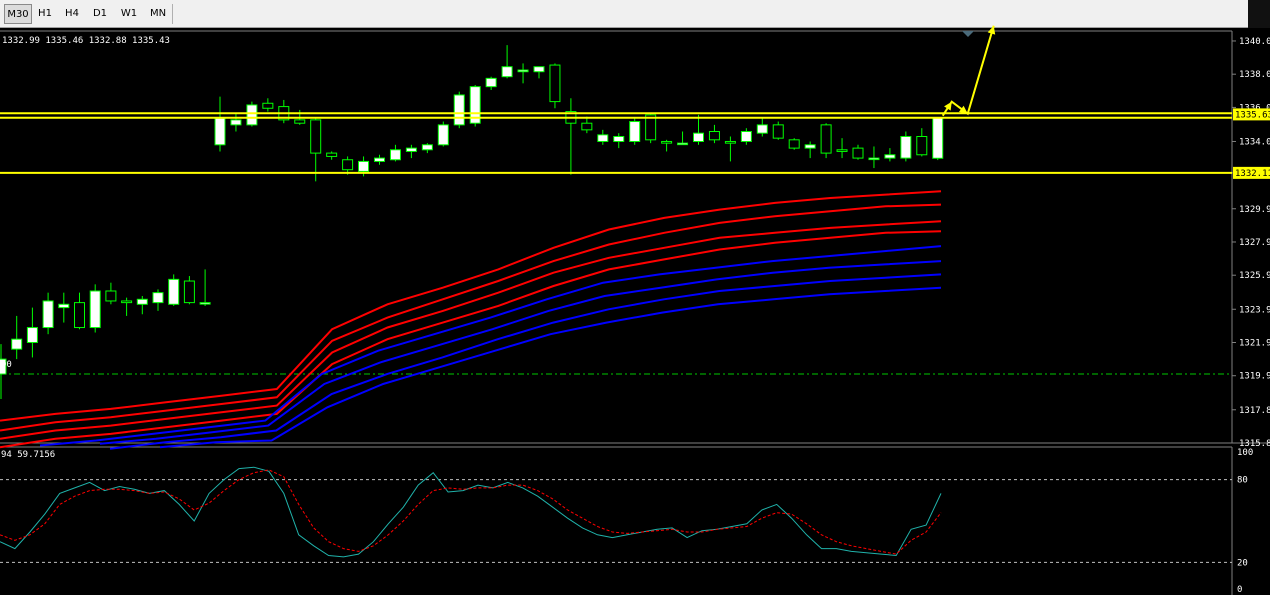 This screenshot has width=1270, height=595. I want to click on forecast-path, so click(968, 71).